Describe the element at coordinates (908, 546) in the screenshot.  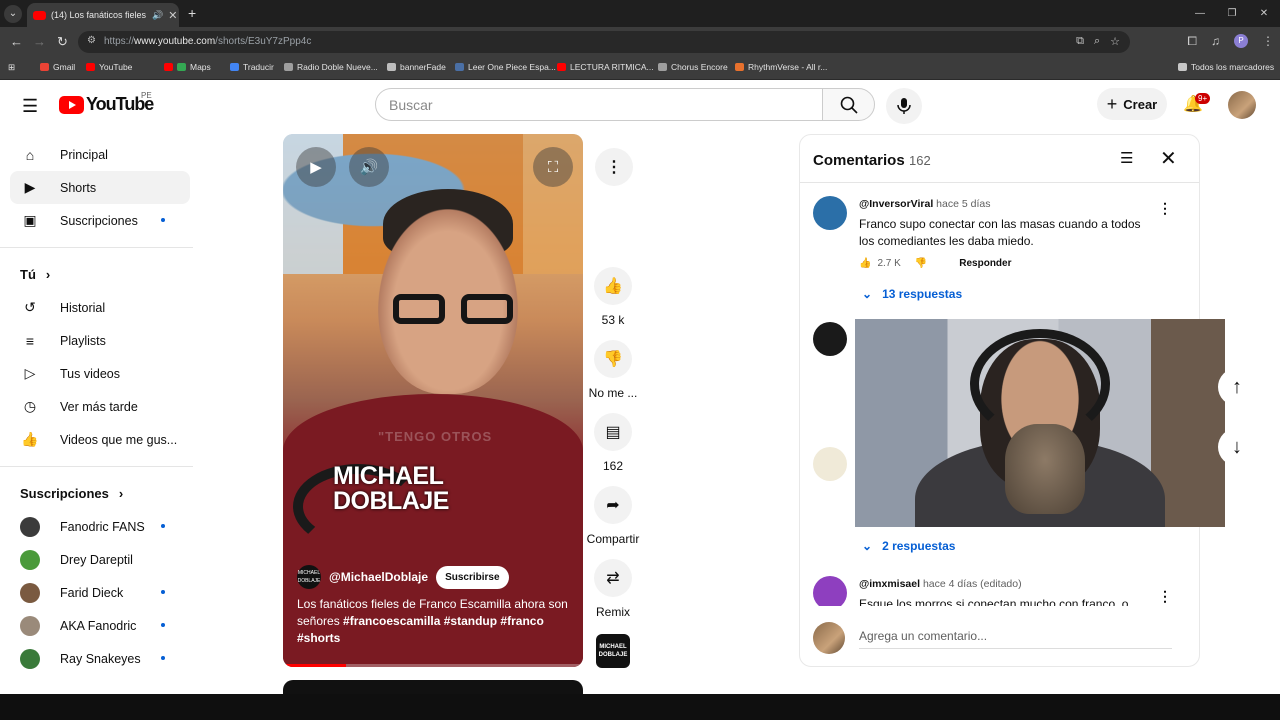
I see `view-replies-button: ⌄ 2 respuestas` at that location.